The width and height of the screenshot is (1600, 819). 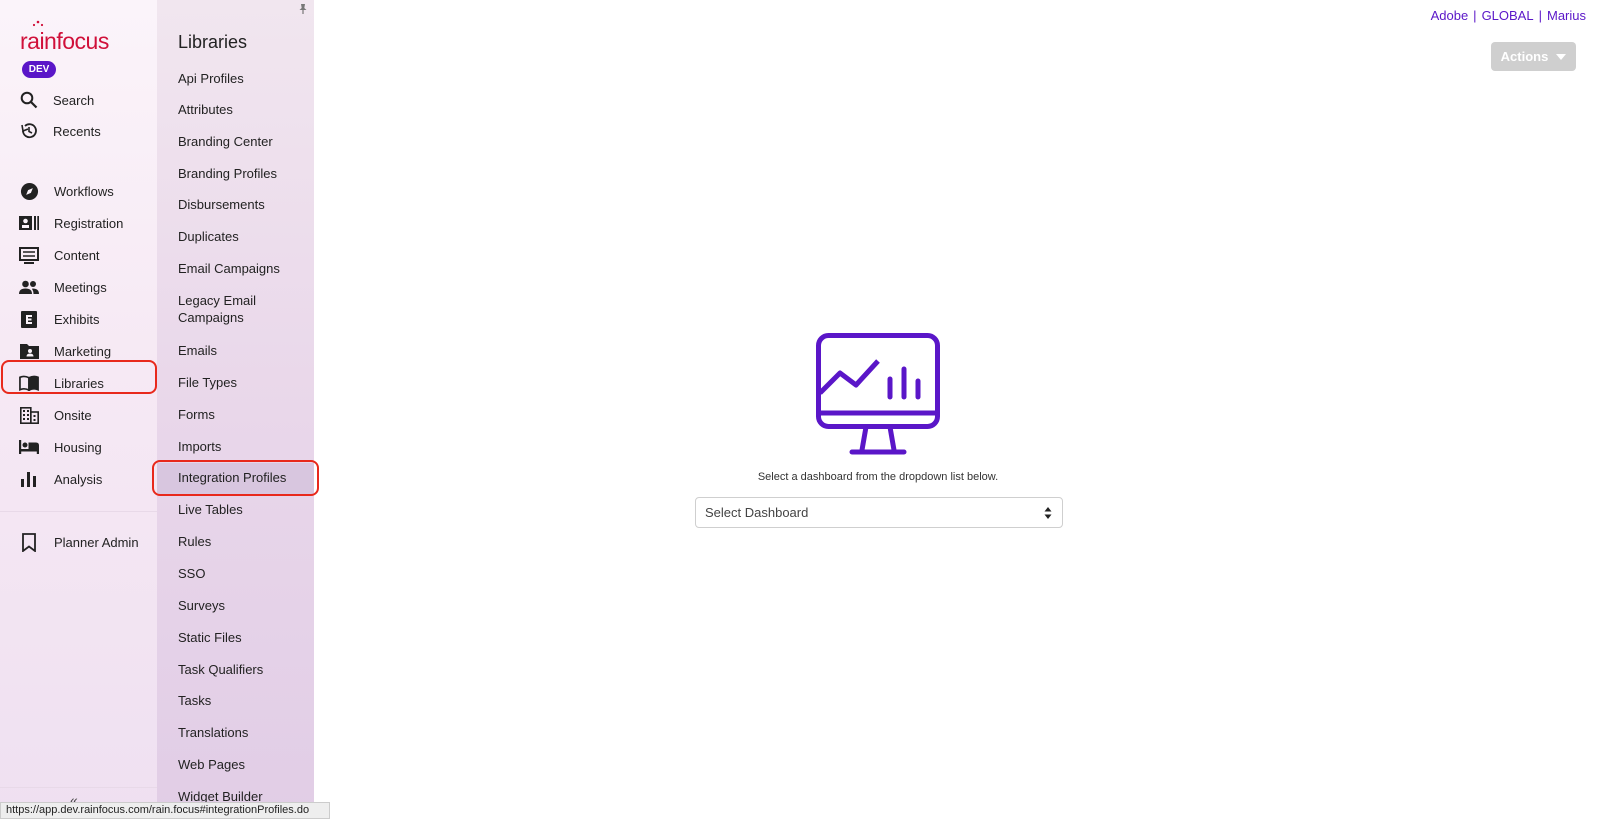 What do you see at coordinates (29, 319) in the screenshot?
I see `exhibits-icon` at bounding box center [29, 319].